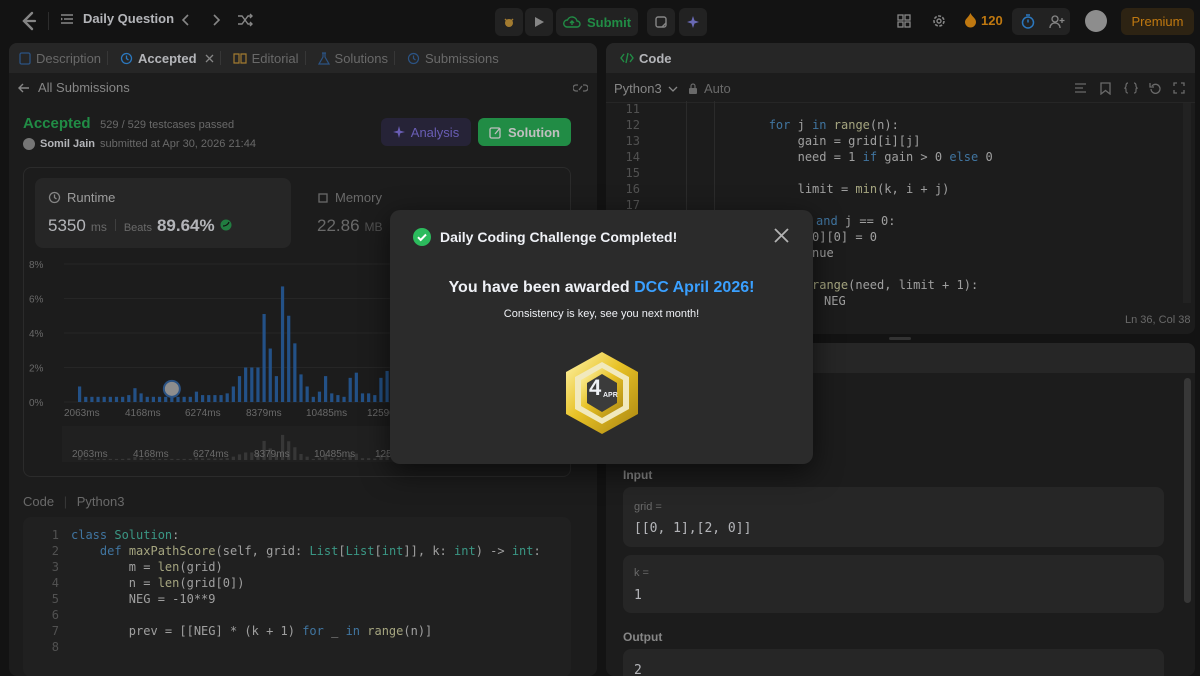 This screenshot has width=1200, height=676. I want to click on check-circle-icon, so click(422, 237).